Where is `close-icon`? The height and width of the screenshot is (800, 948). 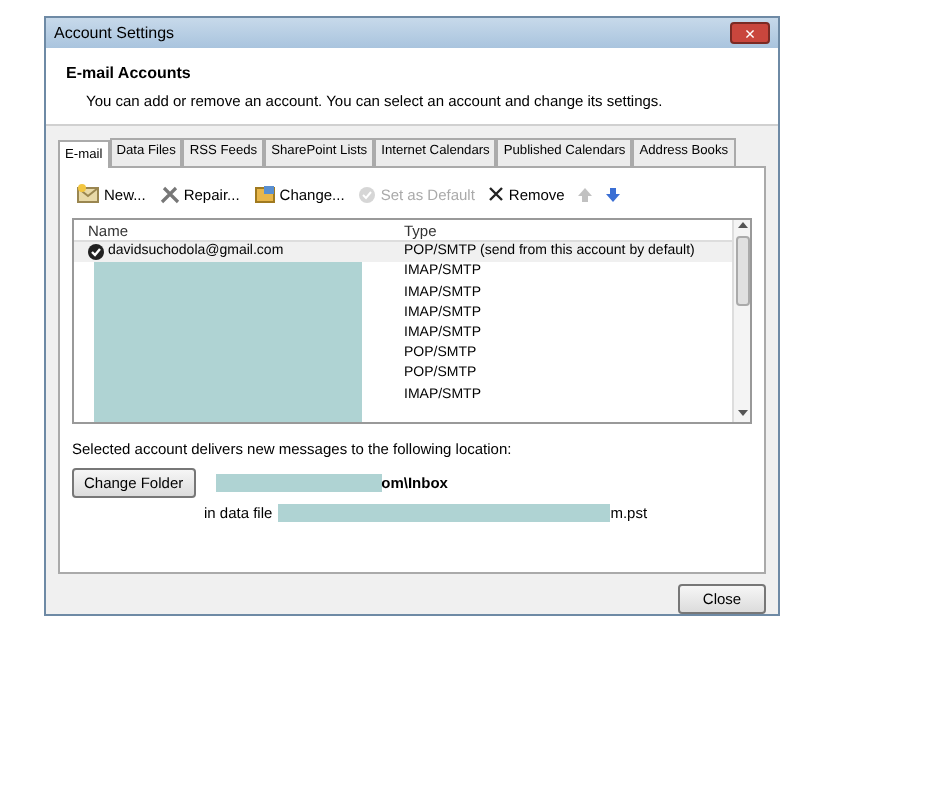
close-icon is located at coordinates (496, 194).